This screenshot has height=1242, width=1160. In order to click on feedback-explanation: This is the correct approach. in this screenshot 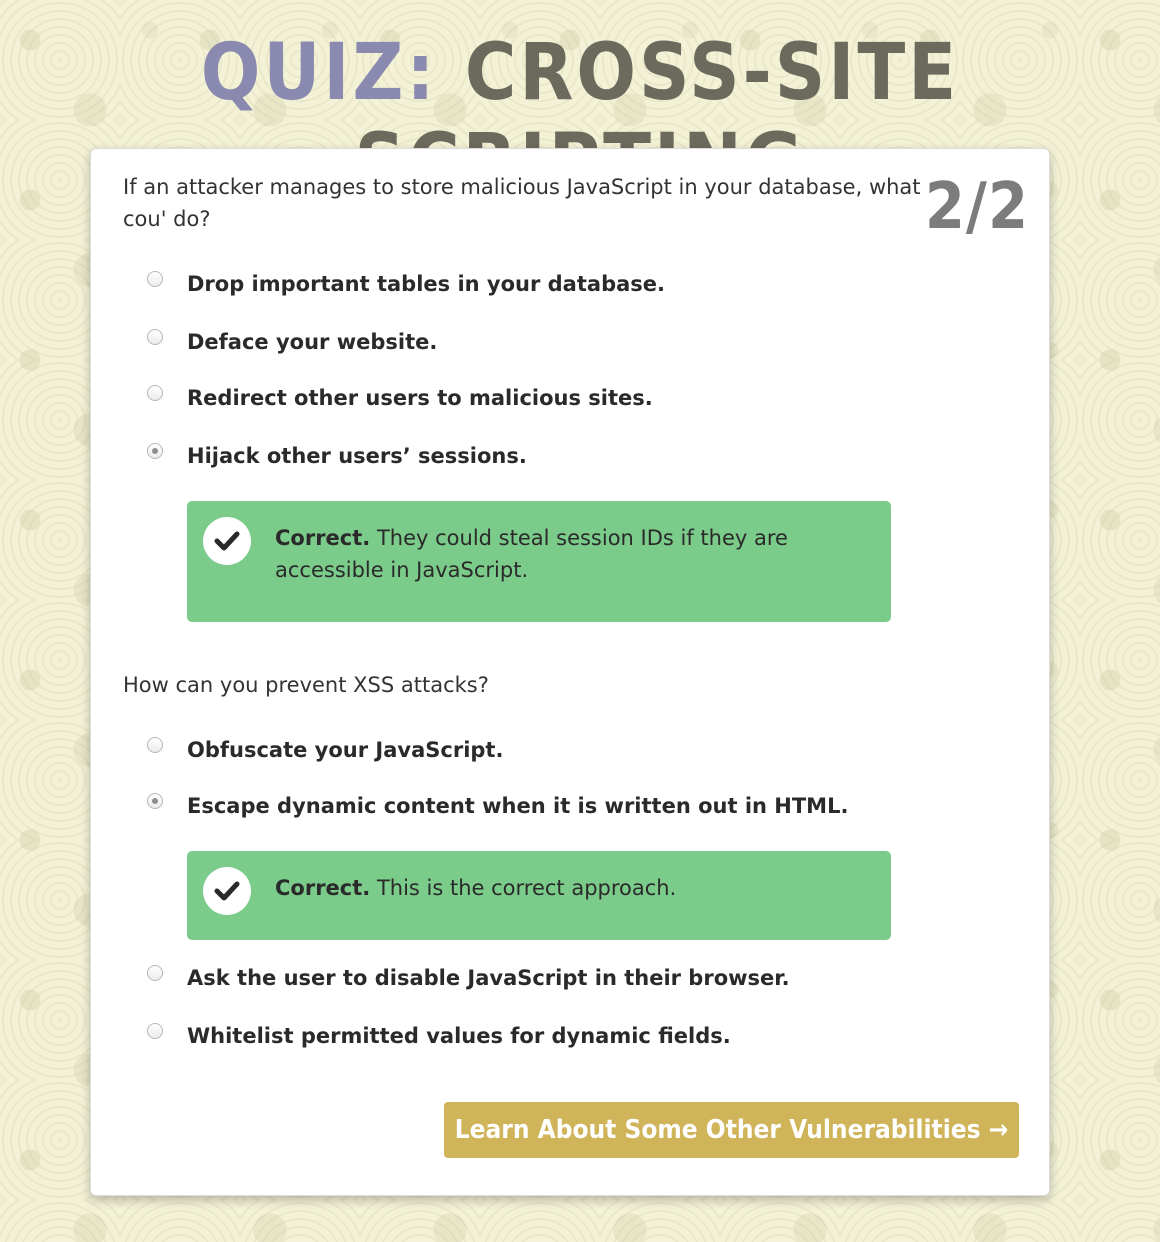, I will do `click(526, 888)`.